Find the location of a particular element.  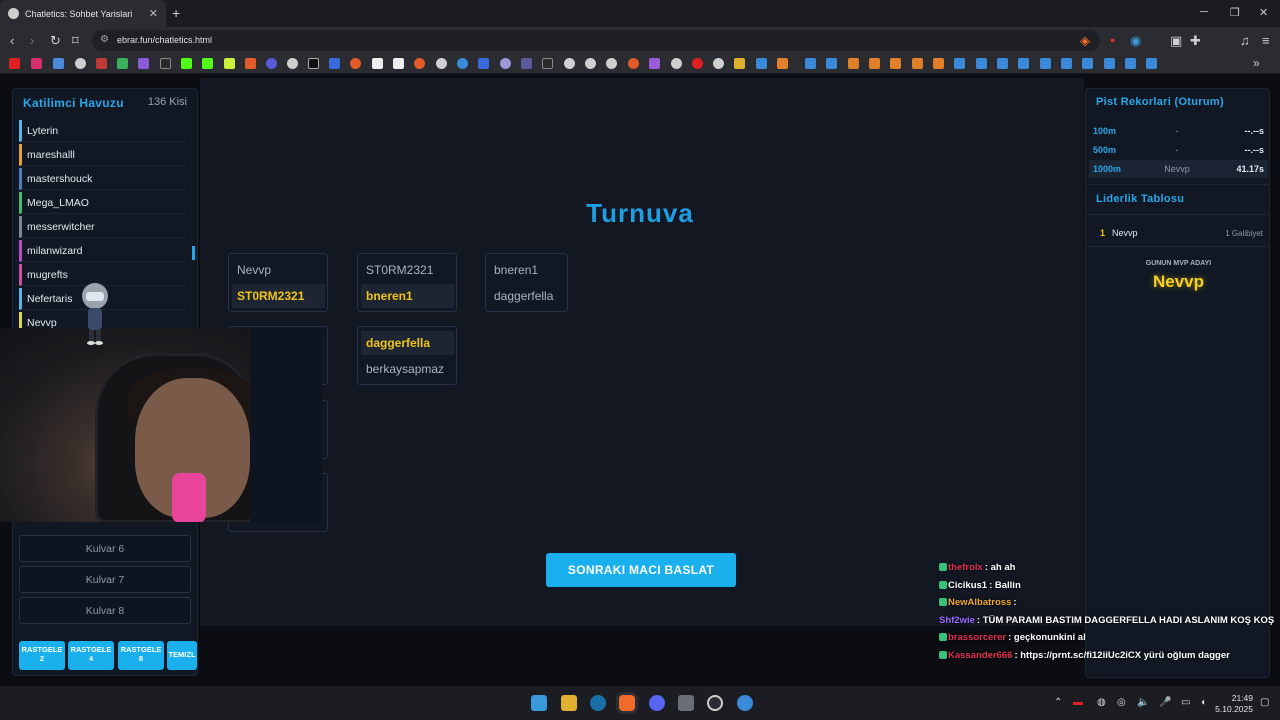

gmail-bookmark-icon is located at coordinates (101, 63).